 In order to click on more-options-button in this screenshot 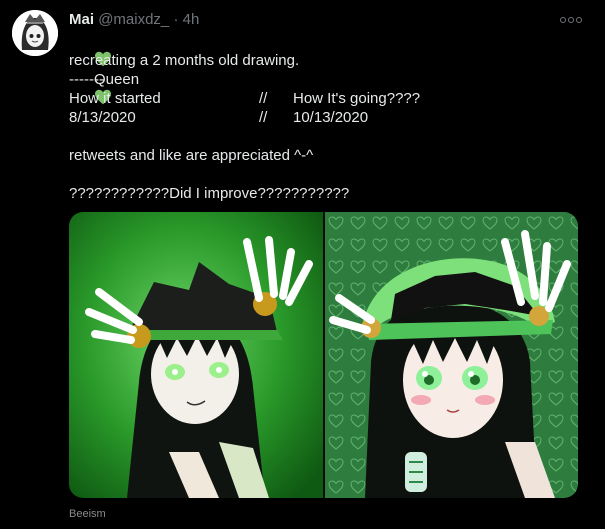, I will do `click(571, 18)`.